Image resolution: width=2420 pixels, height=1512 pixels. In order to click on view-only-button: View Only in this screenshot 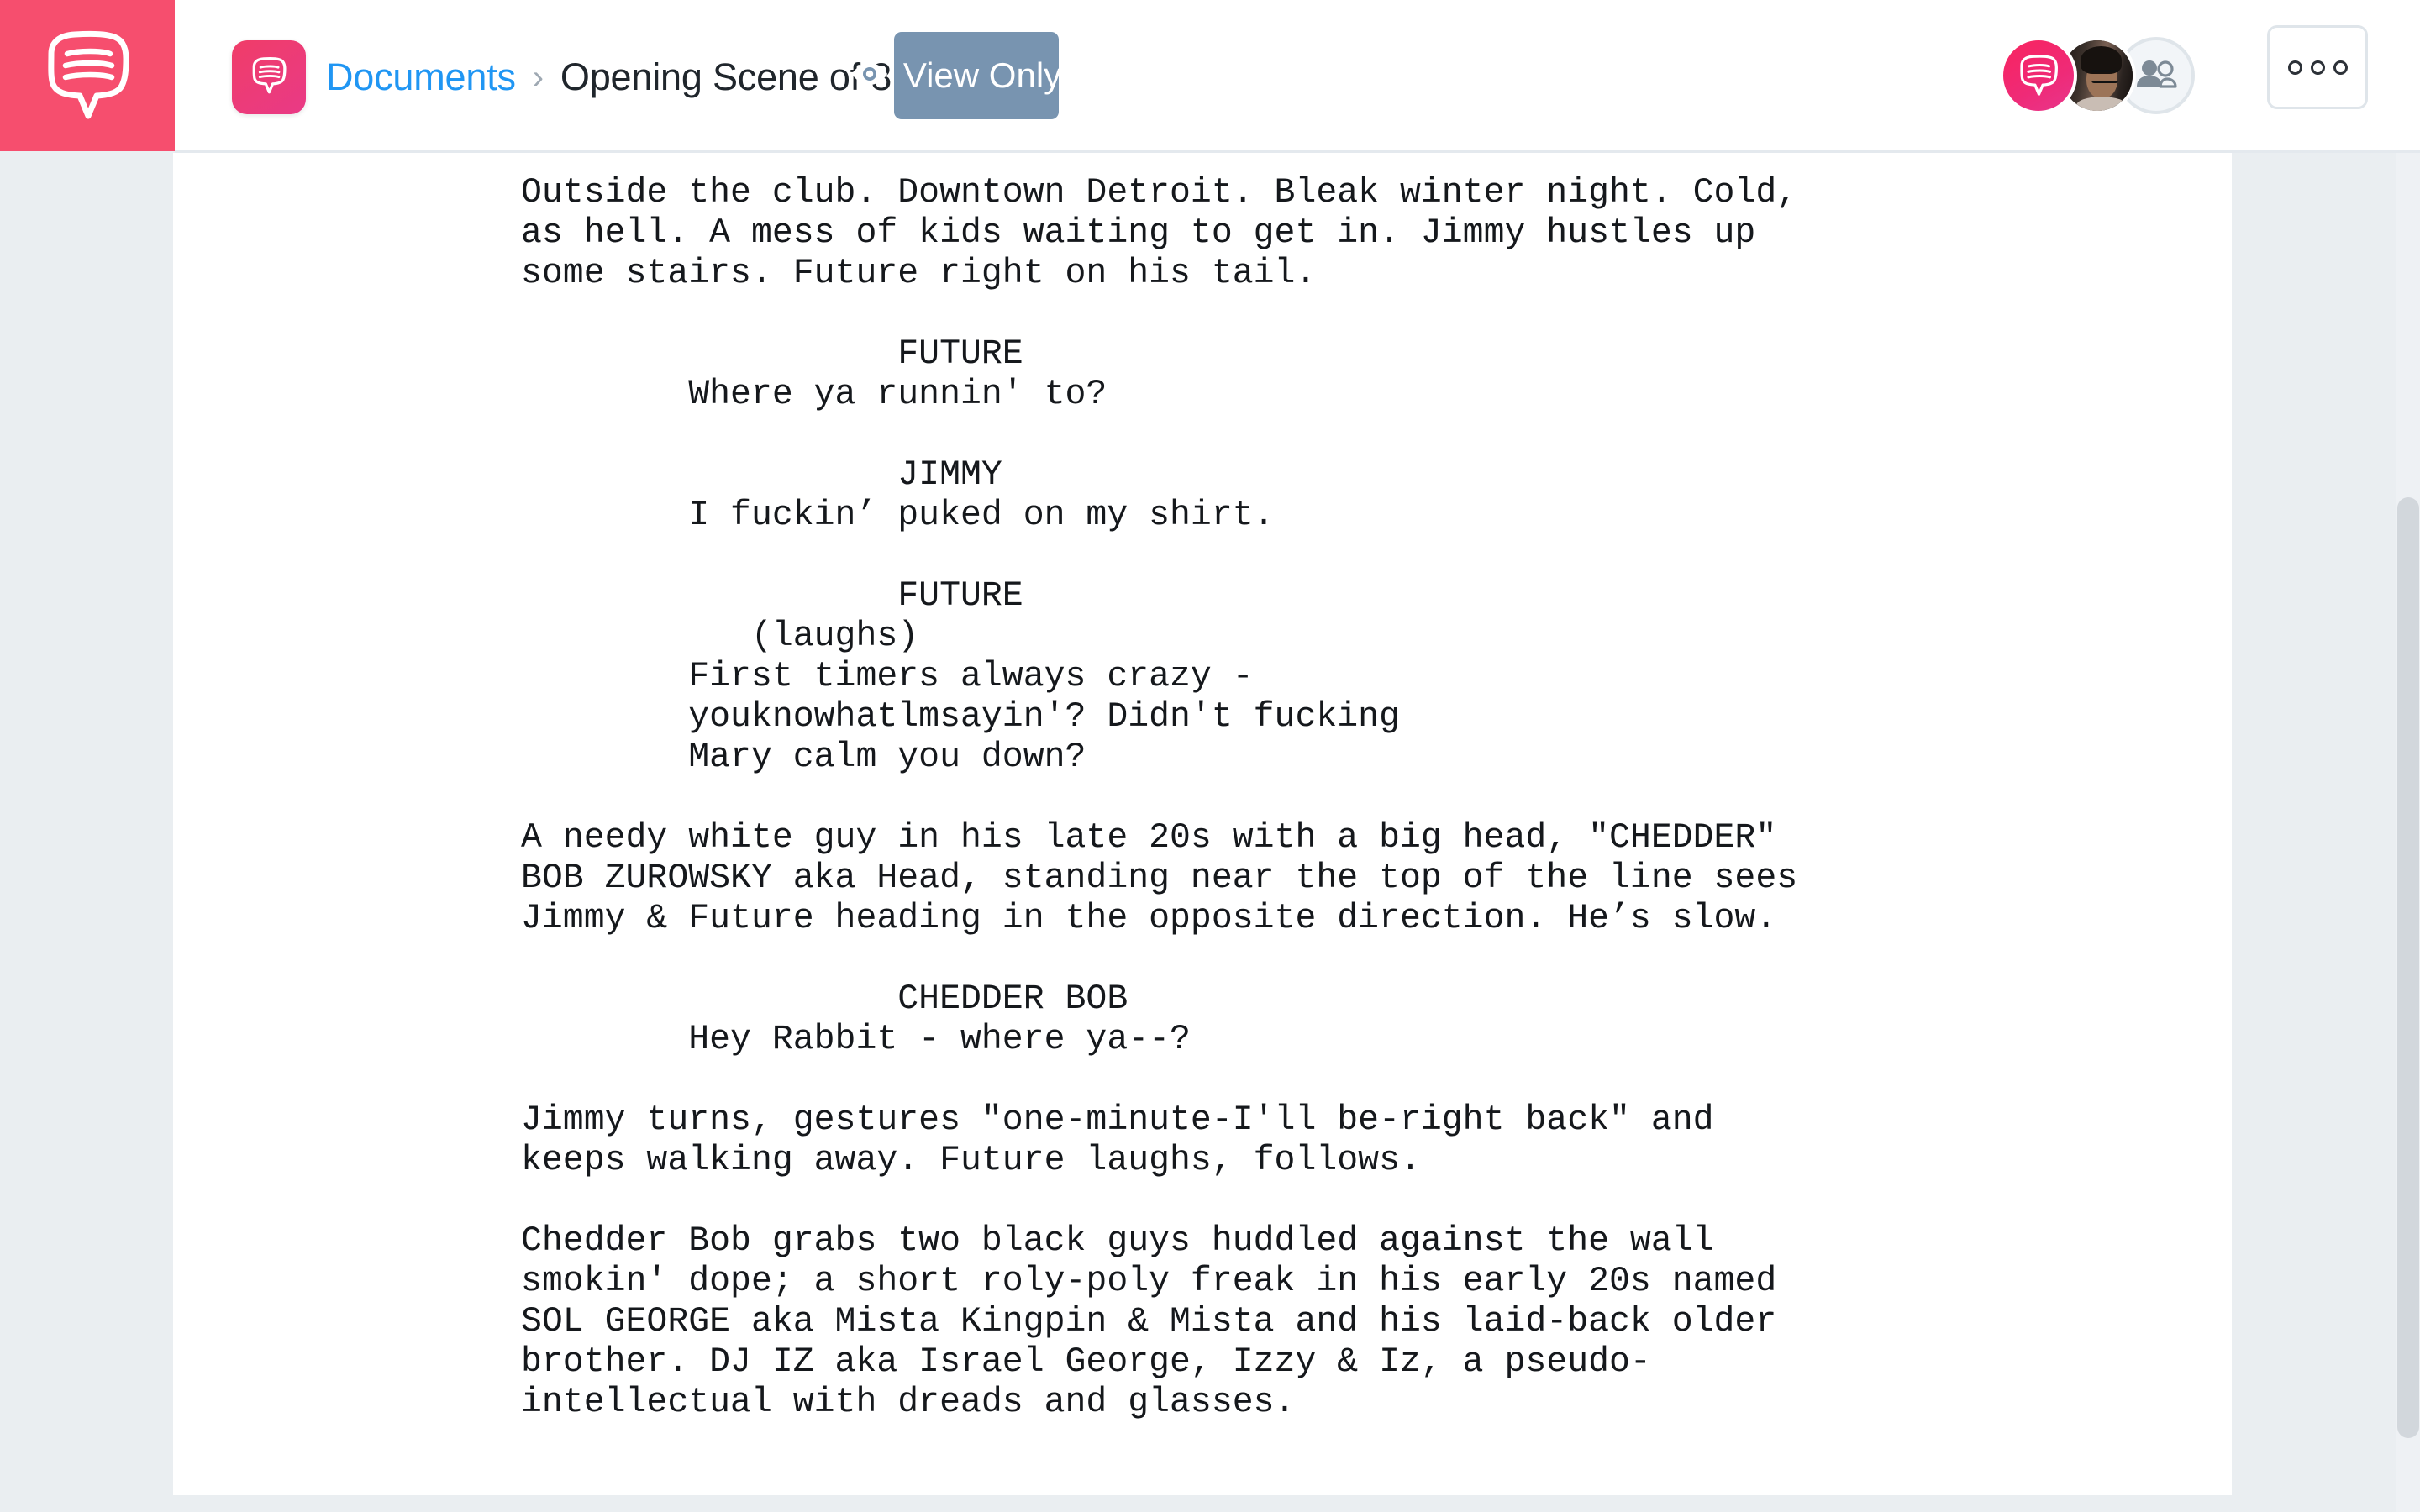, I will do `click(976, 75)`.